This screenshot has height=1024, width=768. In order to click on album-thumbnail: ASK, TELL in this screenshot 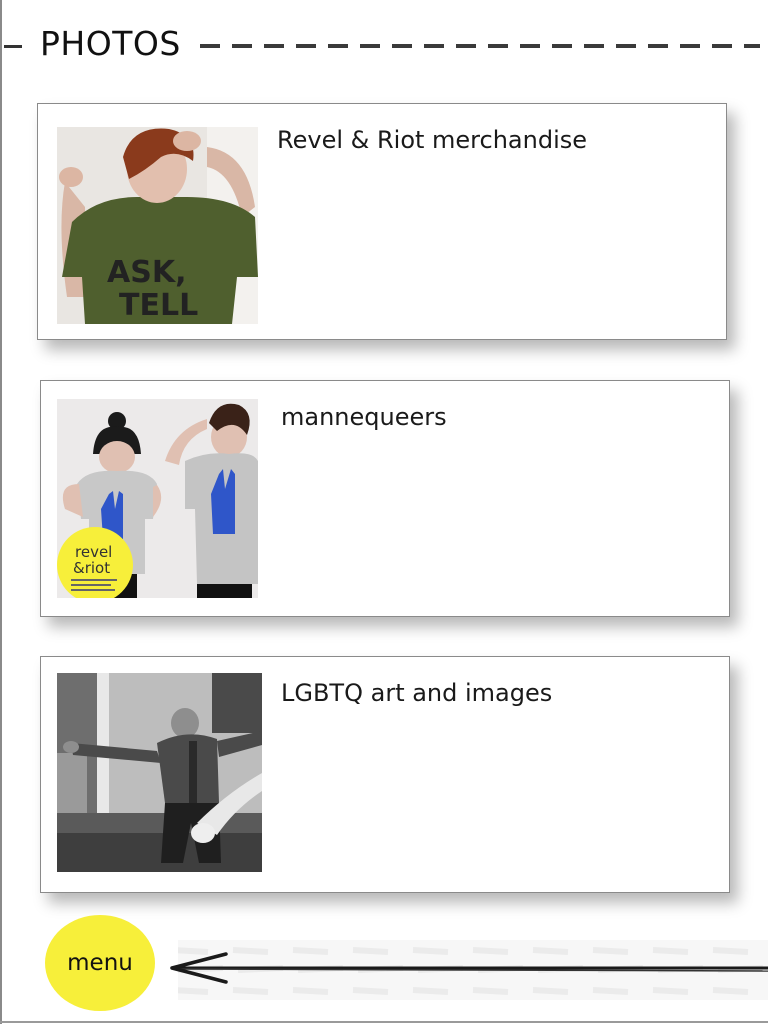, I will do `click(157, 225)`.